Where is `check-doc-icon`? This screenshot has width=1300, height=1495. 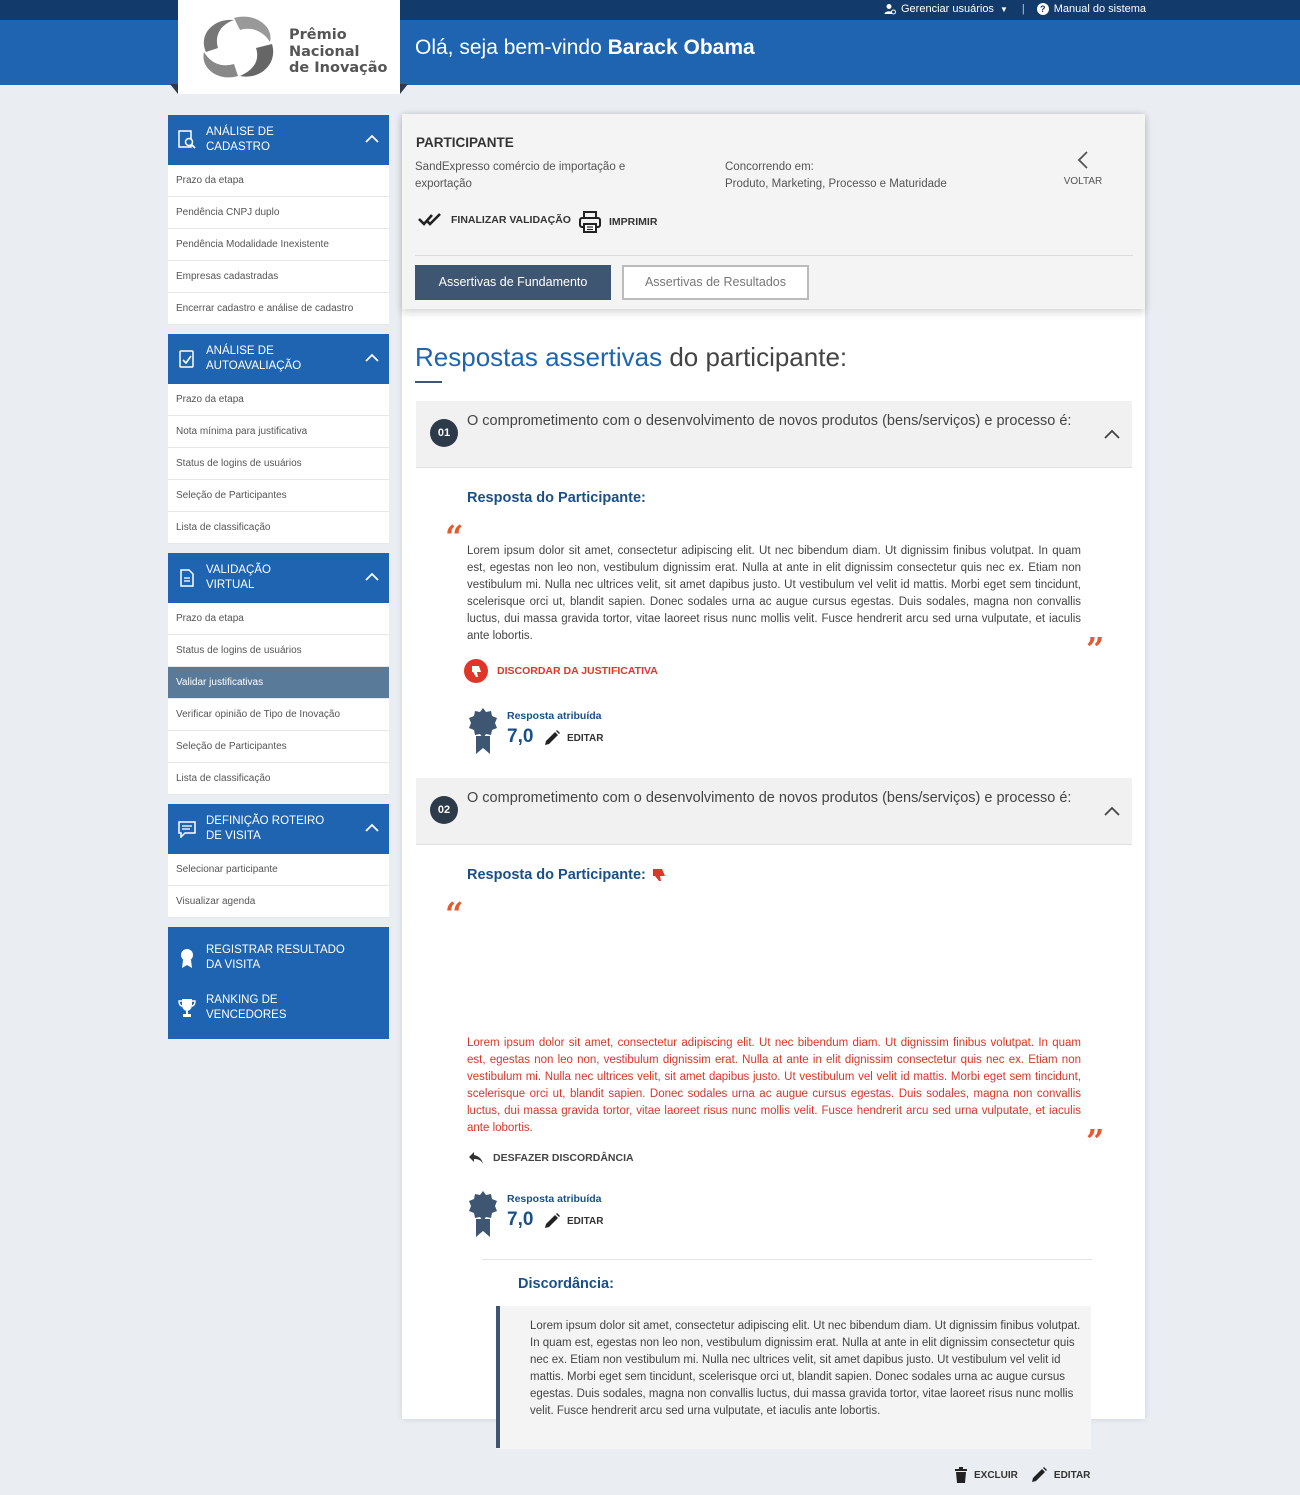
check-doc-icon is located at coordinates (187, 359).